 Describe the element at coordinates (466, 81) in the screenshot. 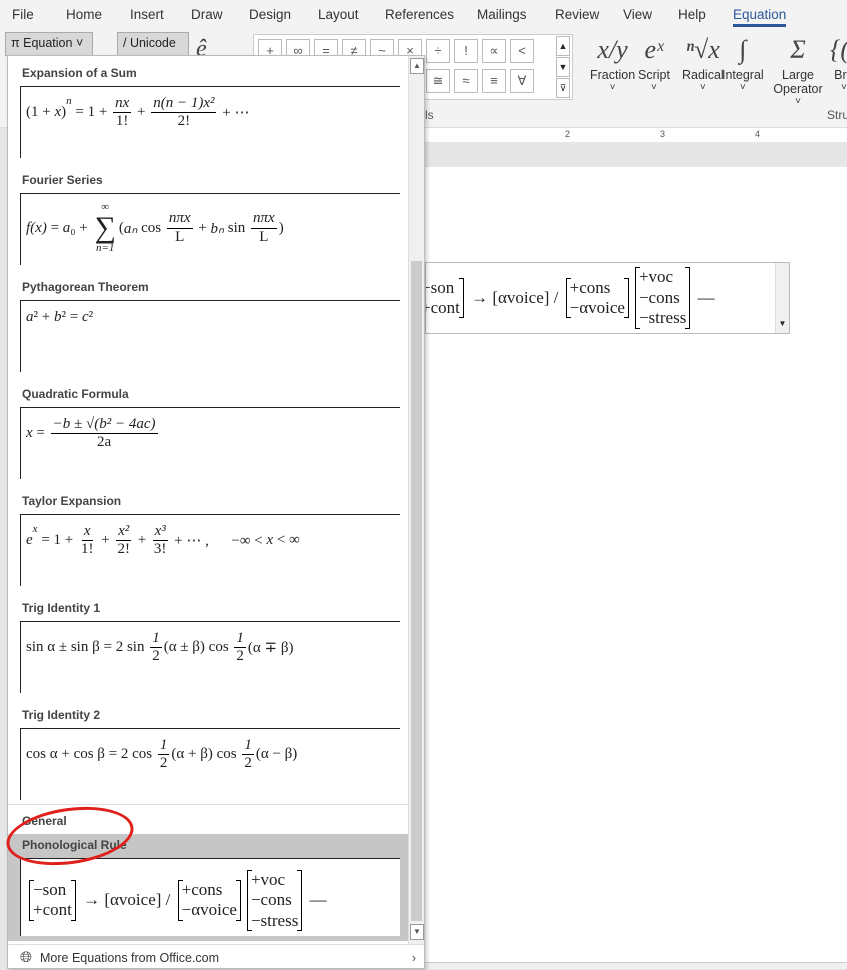

I see `symbol-button: ≈` at that location.